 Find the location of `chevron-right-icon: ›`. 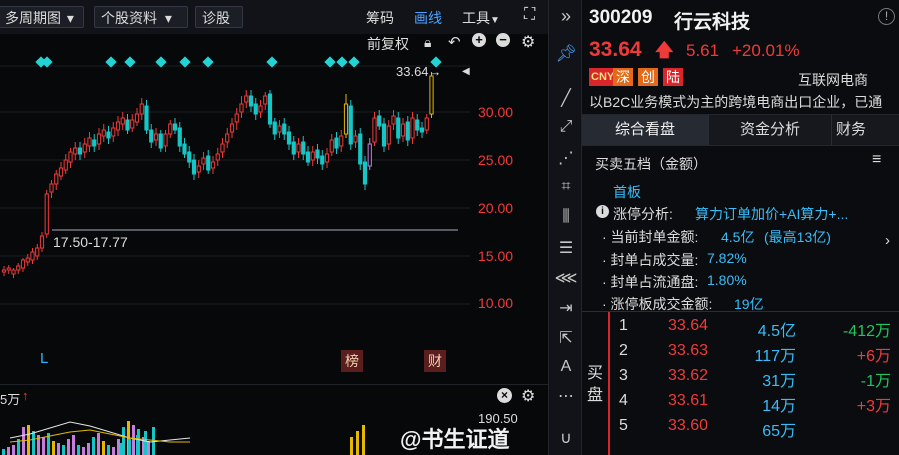

chevron-right-icon: › is located at coordinates (887, 240).